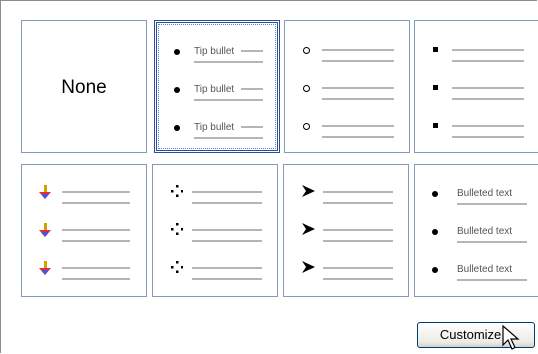 The height and width of the screenshot is (354, 538). I want to click on bullet-option-filled-square, so click(476, 86).